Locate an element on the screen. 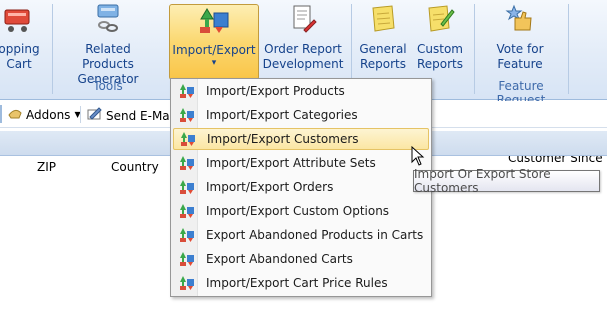 The image size is (607, 320). send-email-button: Send E-Mail is located at coordinates (131, 115).